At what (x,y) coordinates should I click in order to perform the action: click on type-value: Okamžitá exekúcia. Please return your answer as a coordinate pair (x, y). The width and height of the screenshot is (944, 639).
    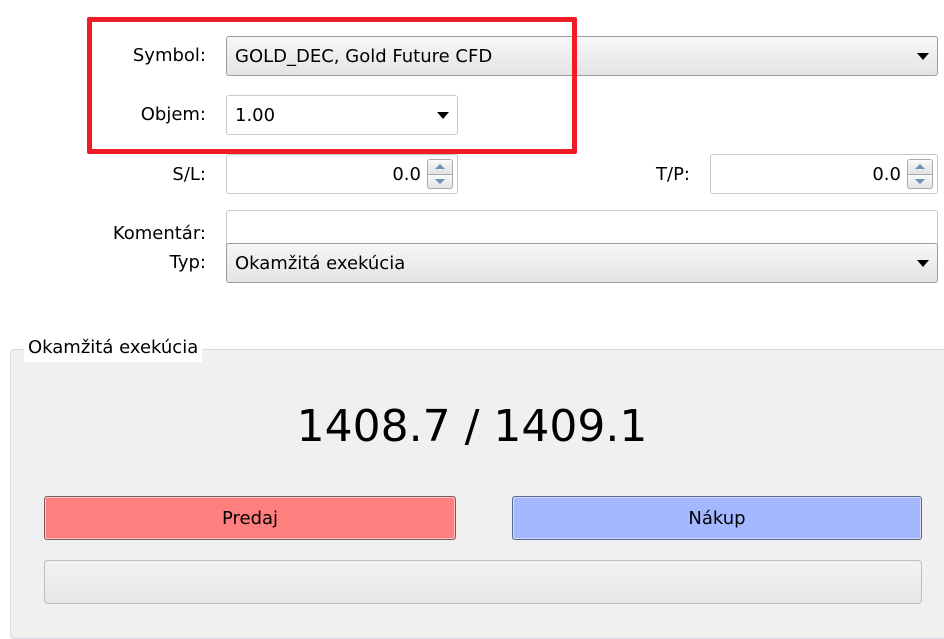
    Looking at the image, I should click on (320, 263).